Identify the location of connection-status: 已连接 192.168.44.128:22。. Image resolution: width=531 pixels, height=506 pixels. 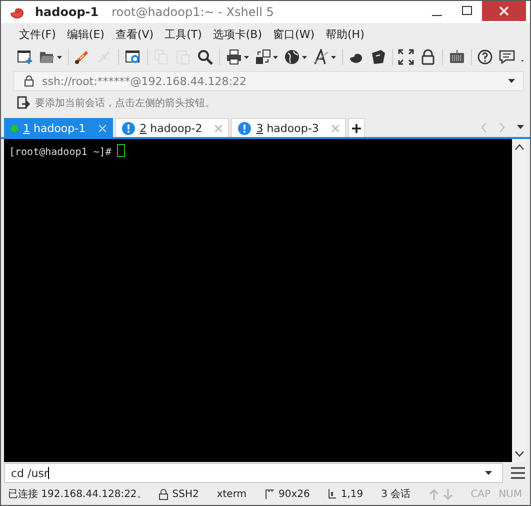
(77, 494).